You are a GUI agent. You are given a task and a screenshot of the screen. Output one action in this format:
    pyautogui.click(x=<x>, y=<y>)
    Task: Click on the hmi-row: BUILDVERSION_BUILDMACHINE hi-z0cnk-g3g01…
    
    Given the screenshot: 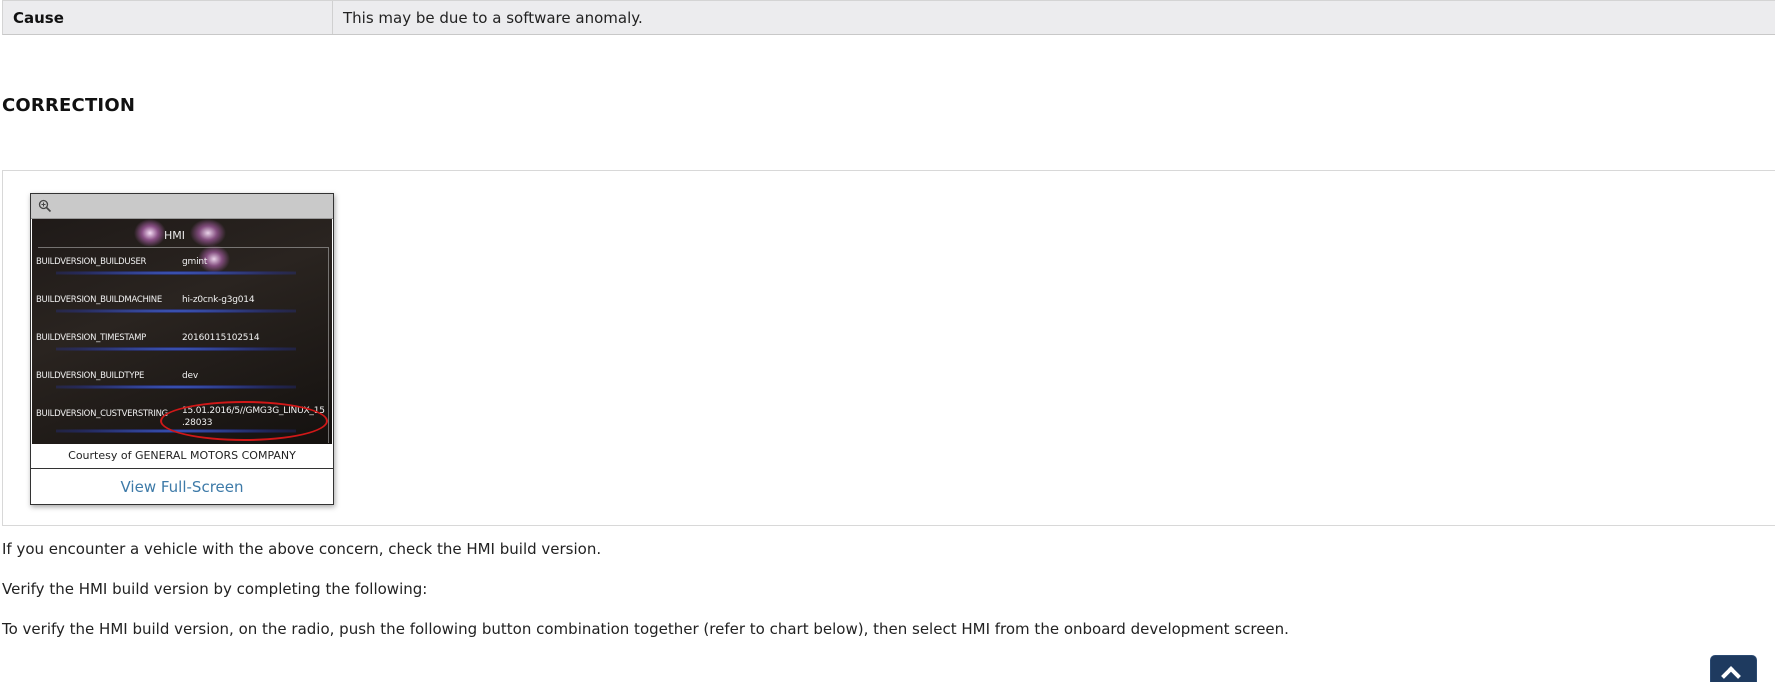 What is the action you would take?
    pyautogui.click(x=181, y=304)
    